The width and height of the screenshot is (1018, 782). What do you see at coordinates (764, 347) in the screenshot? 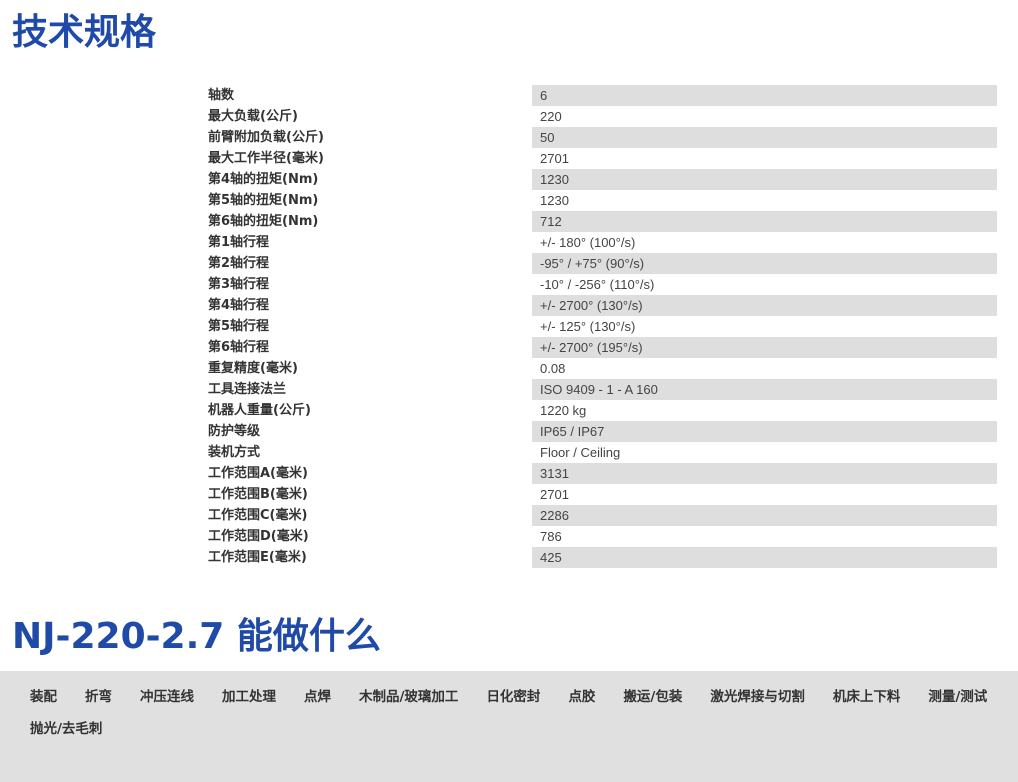
I see `spec-value: +/- 2700° (195°/s)` at bounding box center [764, 347].